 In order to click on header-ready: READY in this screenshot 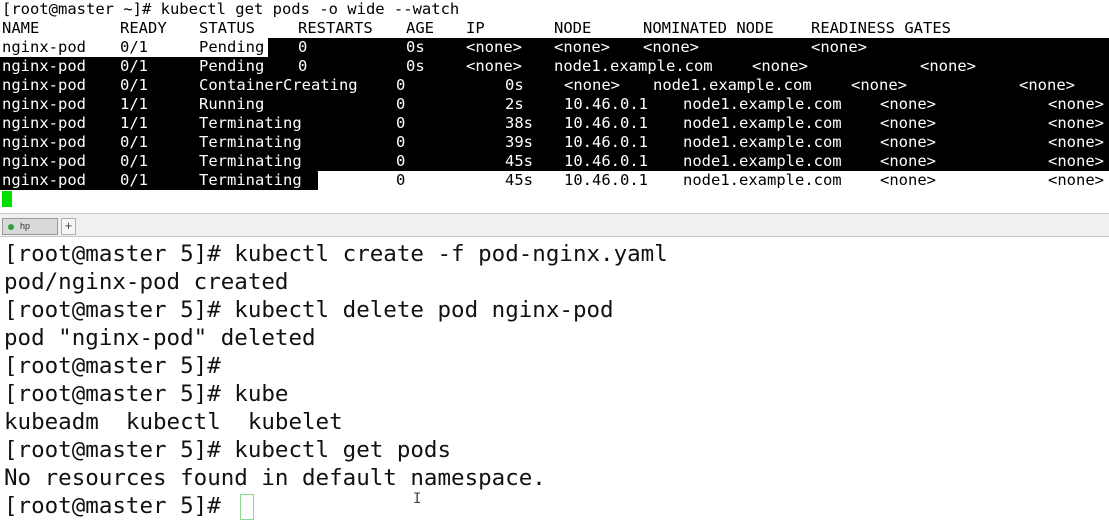, I will do `click(143, 28)`.